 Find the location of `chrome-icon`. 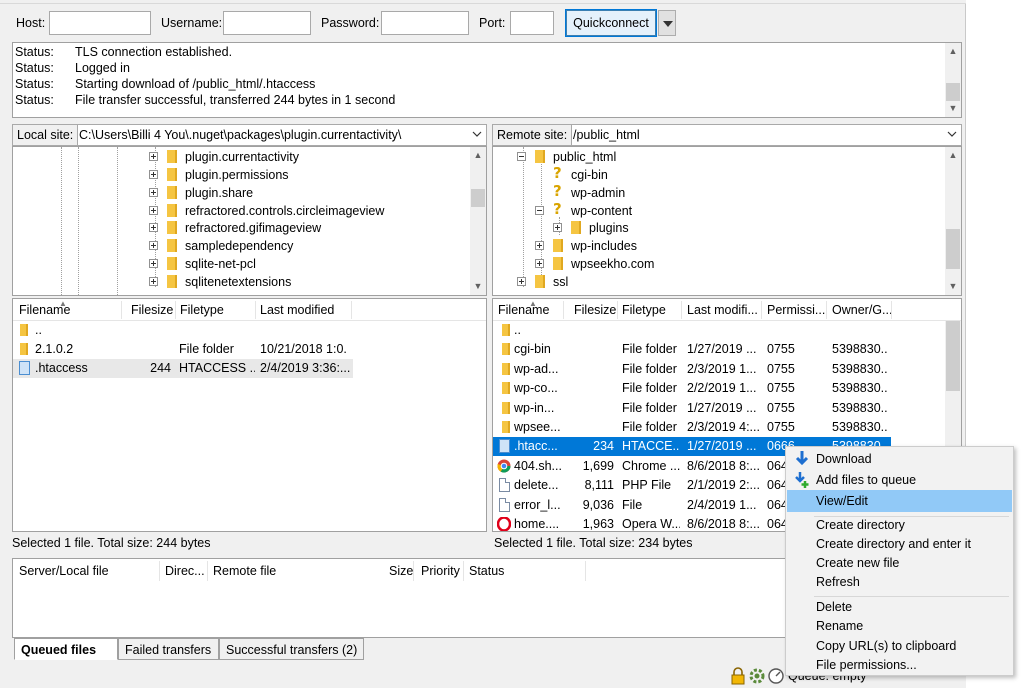

chrome-icon is located at coordinates (504, 466).